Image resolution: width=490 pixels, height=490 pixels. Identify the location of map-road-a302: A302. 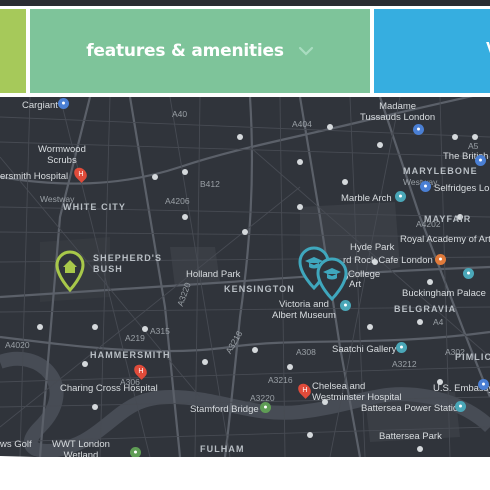
(455, 352).